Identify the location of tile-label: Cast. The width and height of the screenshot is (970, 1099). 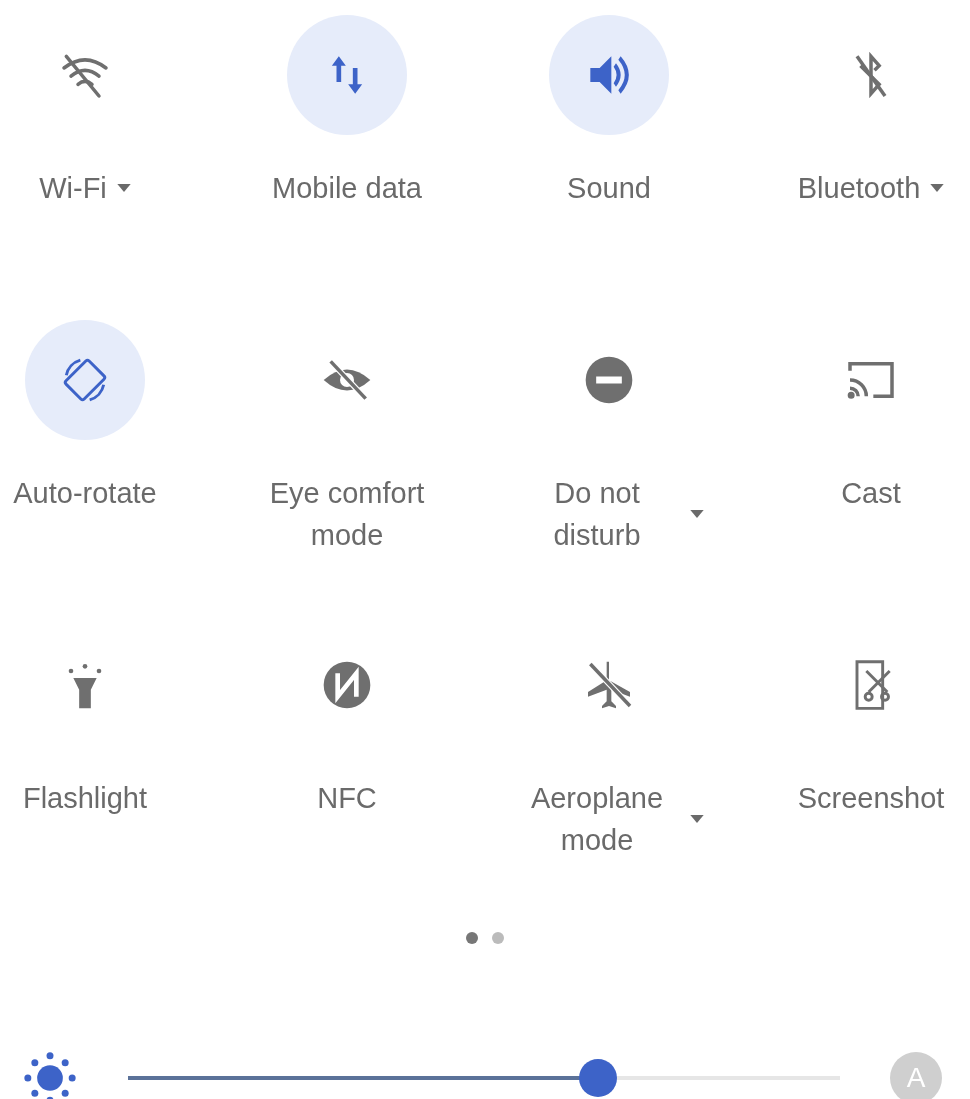
(871, 493).